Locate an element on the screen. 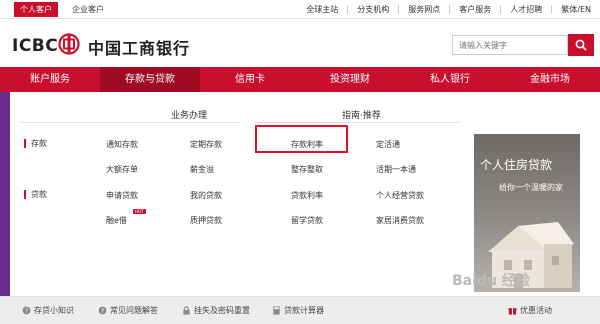 The width and height of the screenshot is (600, 324). category-deposit: 存款 is located at coordinates (35, 143).